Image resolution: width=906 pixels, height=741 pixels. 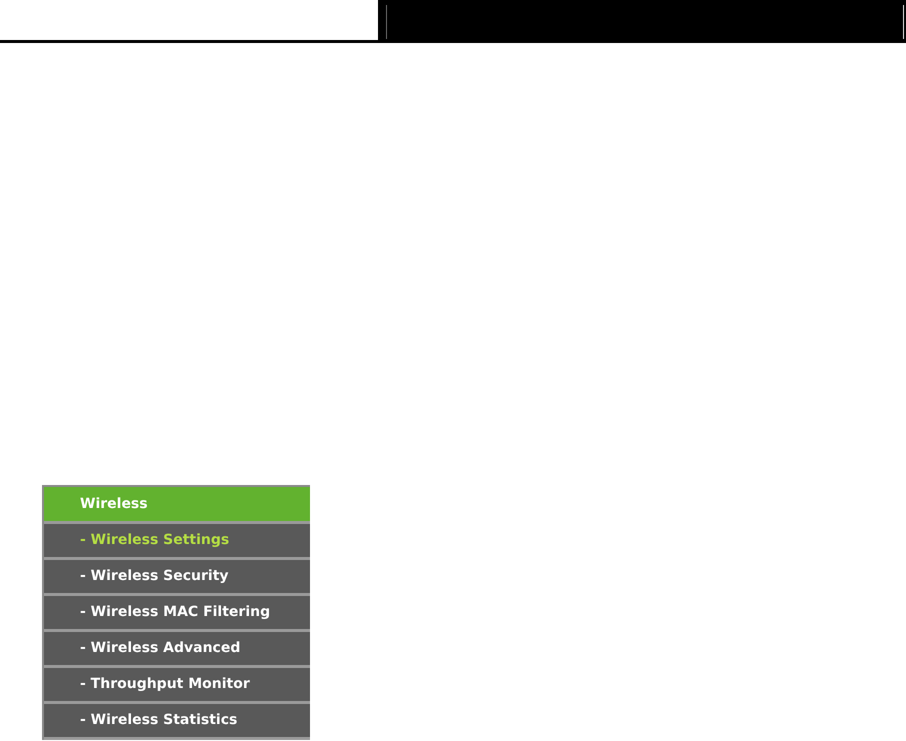 I want to click on menu-item: - Wireless Security, so click(x=177, y=575).